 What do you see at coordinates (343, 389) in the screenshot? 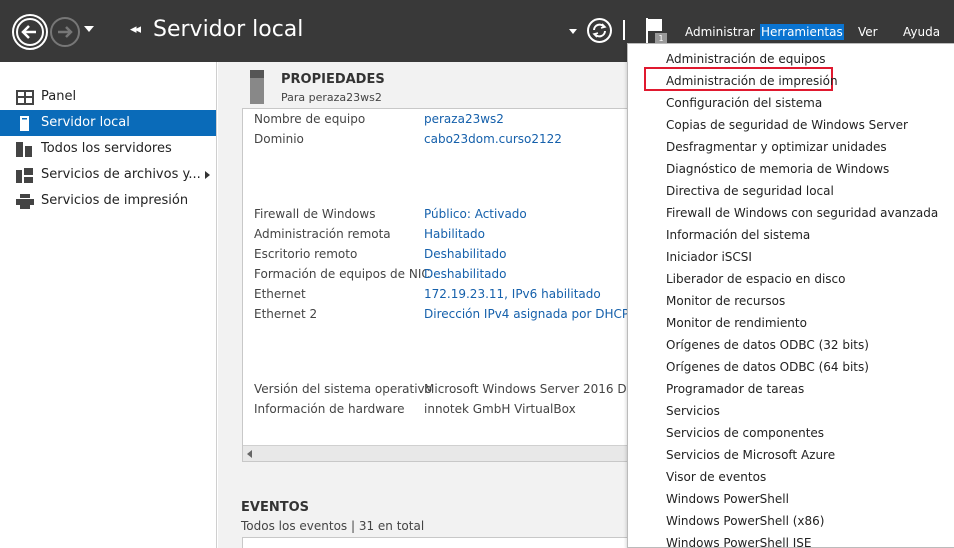
I see `prop-label: Versión del sistema operativo` at bounding box center [343, 389].